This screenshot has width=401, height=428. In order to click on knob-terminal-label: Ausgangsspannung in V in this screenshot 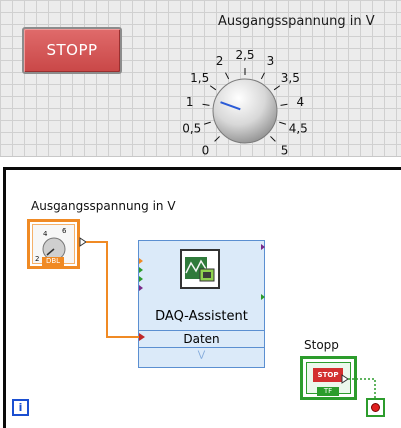, I will do `click(103, 206)`.